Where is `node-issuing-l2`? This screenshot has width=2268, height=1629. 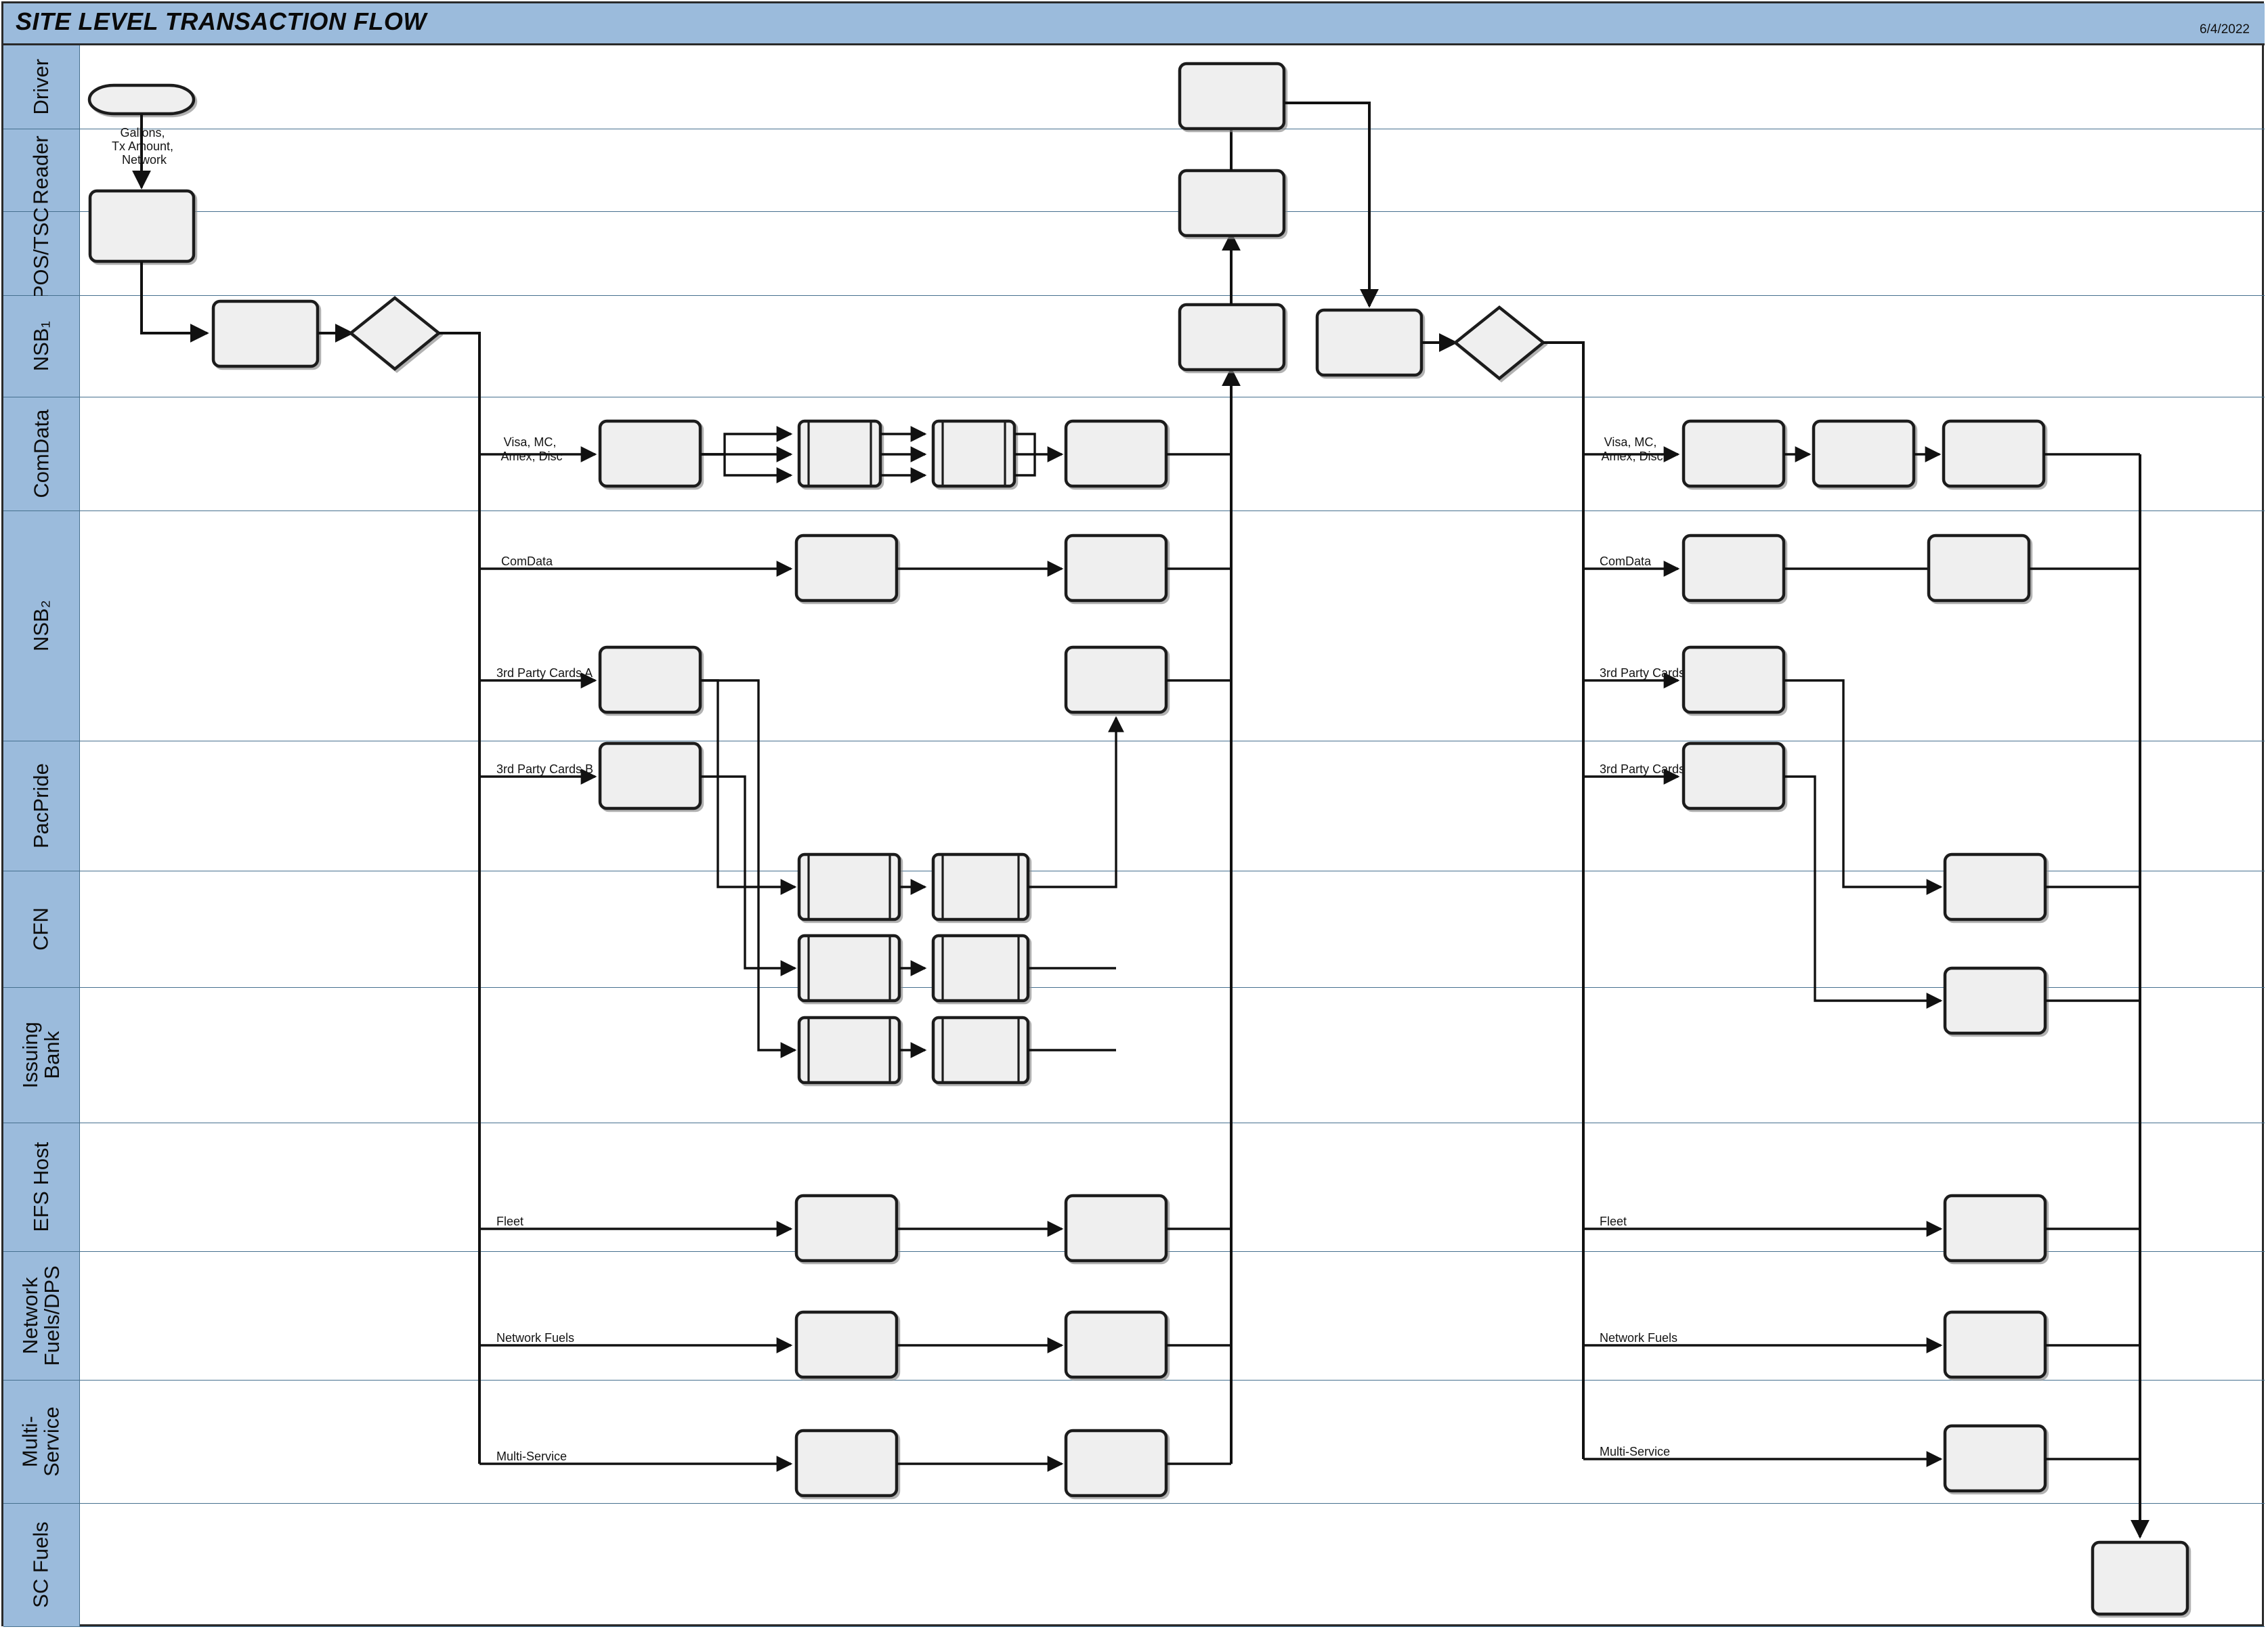
node-issuing-l2 is located at coordinates (980, 1050).